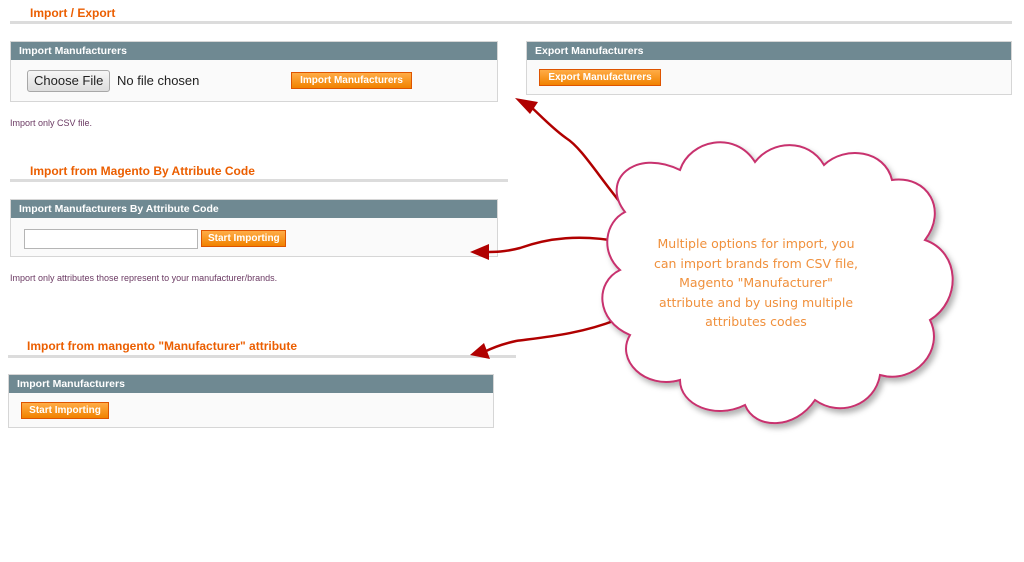 This screenshot has width=1024, height=562. I want to click on callout-line: attribute and by using multiple, so click(756, 302).